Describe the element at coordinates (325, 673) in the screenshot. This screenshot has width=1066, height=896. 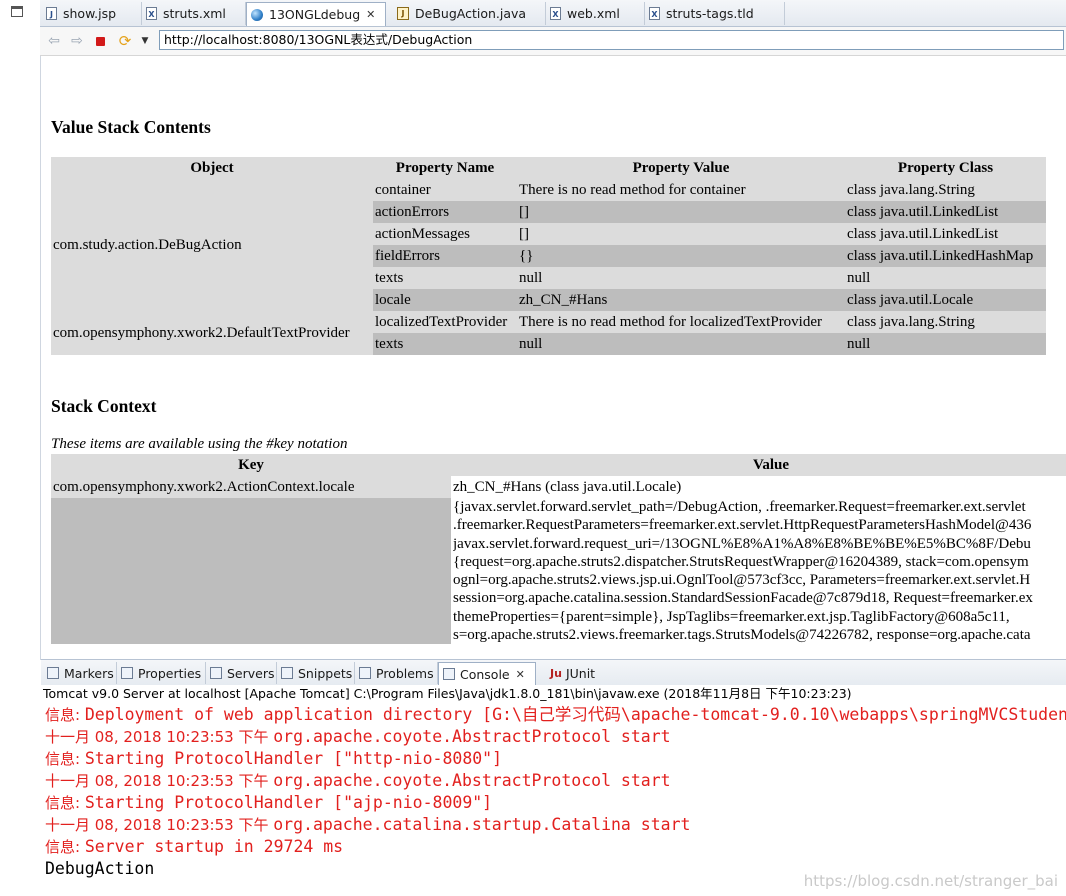
I see `tab-label: Snippets` at that location.